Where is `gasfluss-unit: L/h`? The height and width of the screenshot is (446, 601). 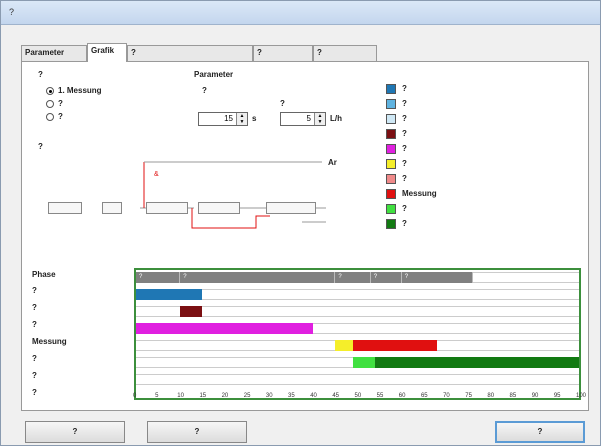
gasfluss-unit: L/h is located at coordinates (336, 118).